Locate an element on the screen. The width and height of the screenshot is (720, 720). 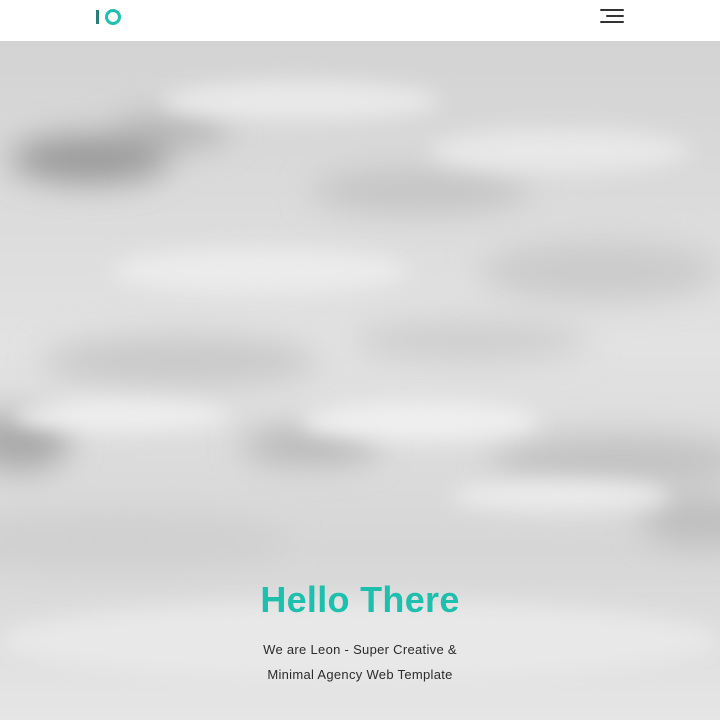
logo-ring-icon is located at coordinates (113, 17).